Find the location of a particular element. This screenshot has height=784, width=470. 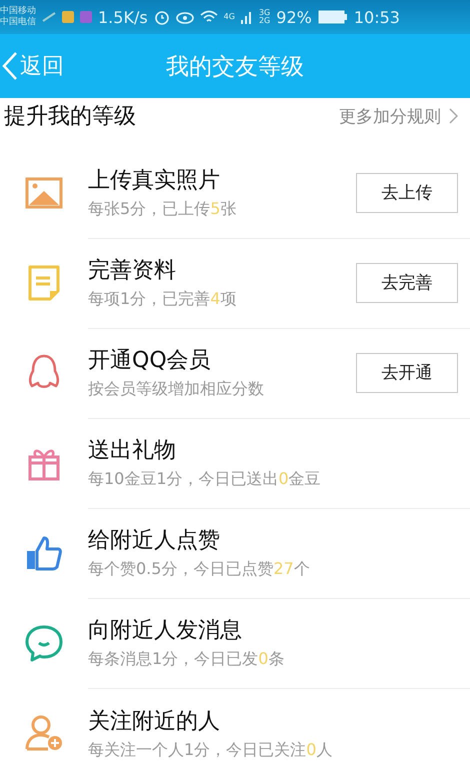

network-type: 3G is located at coordinates (264, 13).